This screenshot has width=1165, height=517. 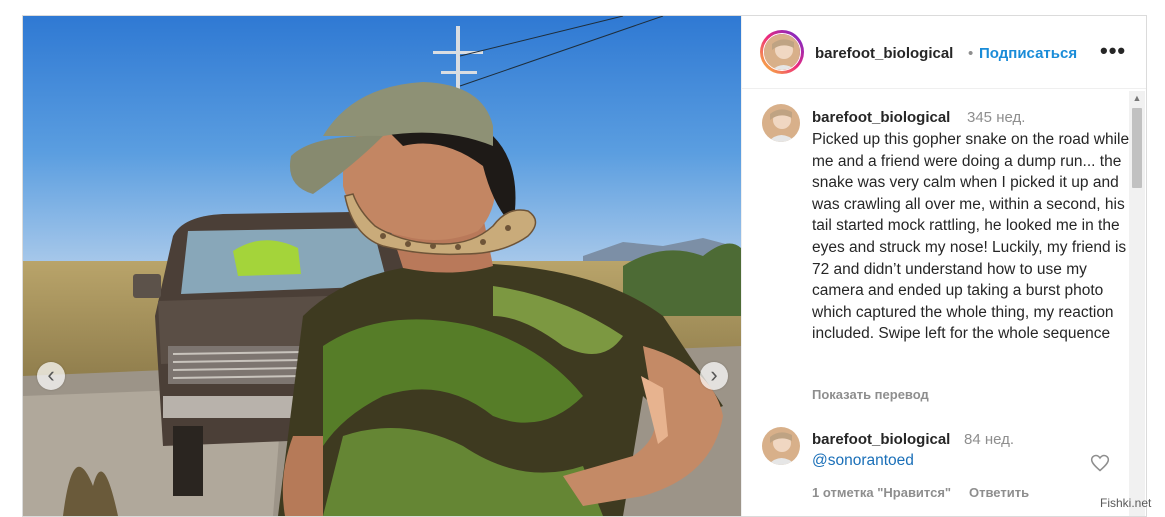 I want to click on comment-mention-link: @sonorantoed, so click(x=863, y=461).